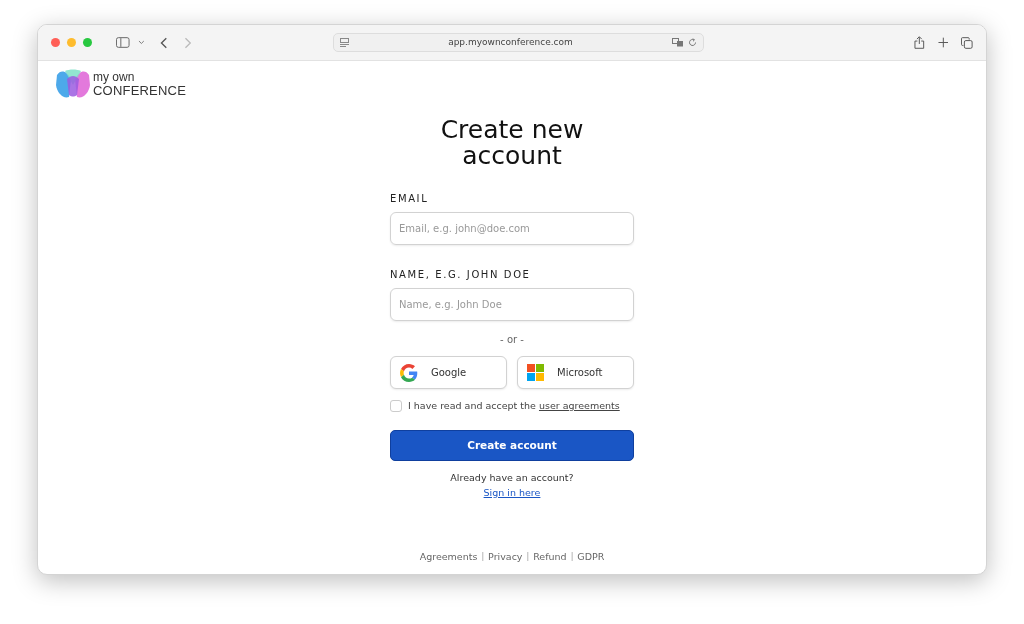 This screenshot has height=624, width=1024. I want to click on social-login-button: Microsoft, so click(575, 372).